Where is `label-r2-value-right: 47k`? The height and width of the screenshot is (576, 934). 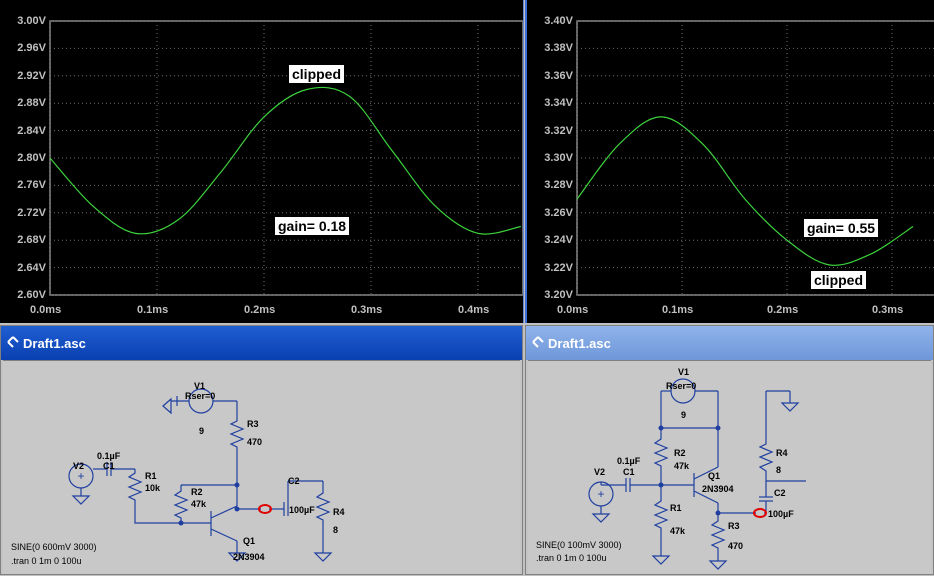
label-r2-value-right: 47k is located at coordinates (682, 466).